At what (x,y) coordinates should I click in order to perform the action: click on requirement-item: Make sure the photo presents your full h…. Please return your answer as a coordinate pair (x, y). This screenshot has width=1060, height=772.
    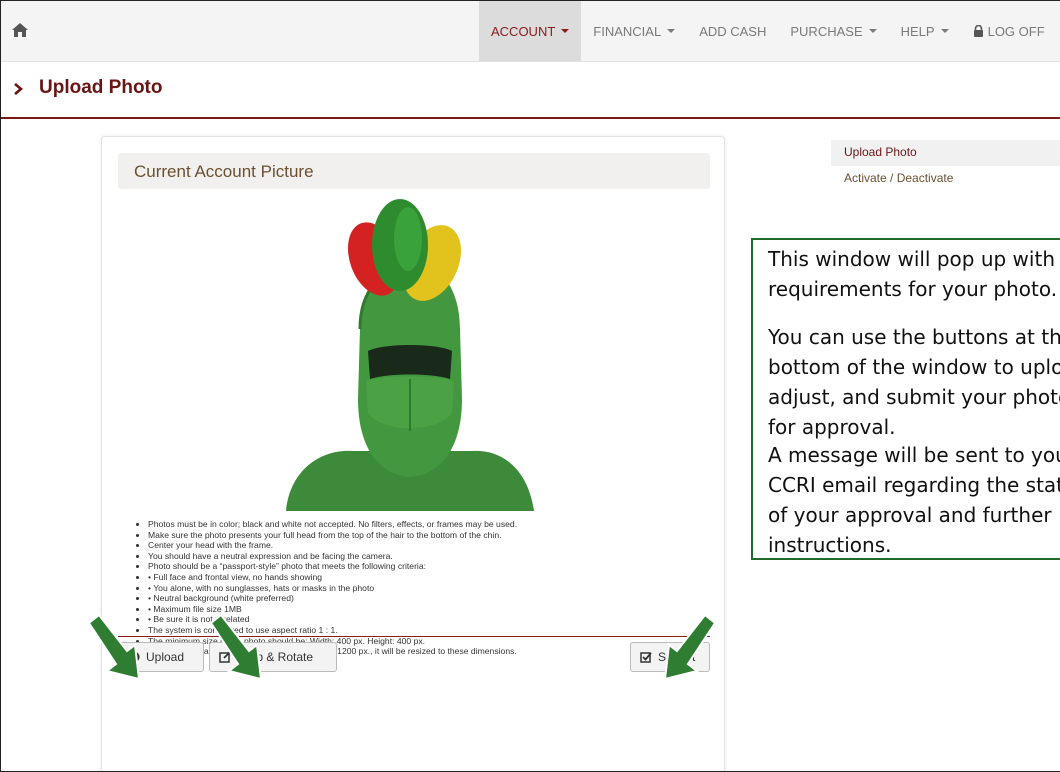
    Looking at the image, I should click on (438, 535).